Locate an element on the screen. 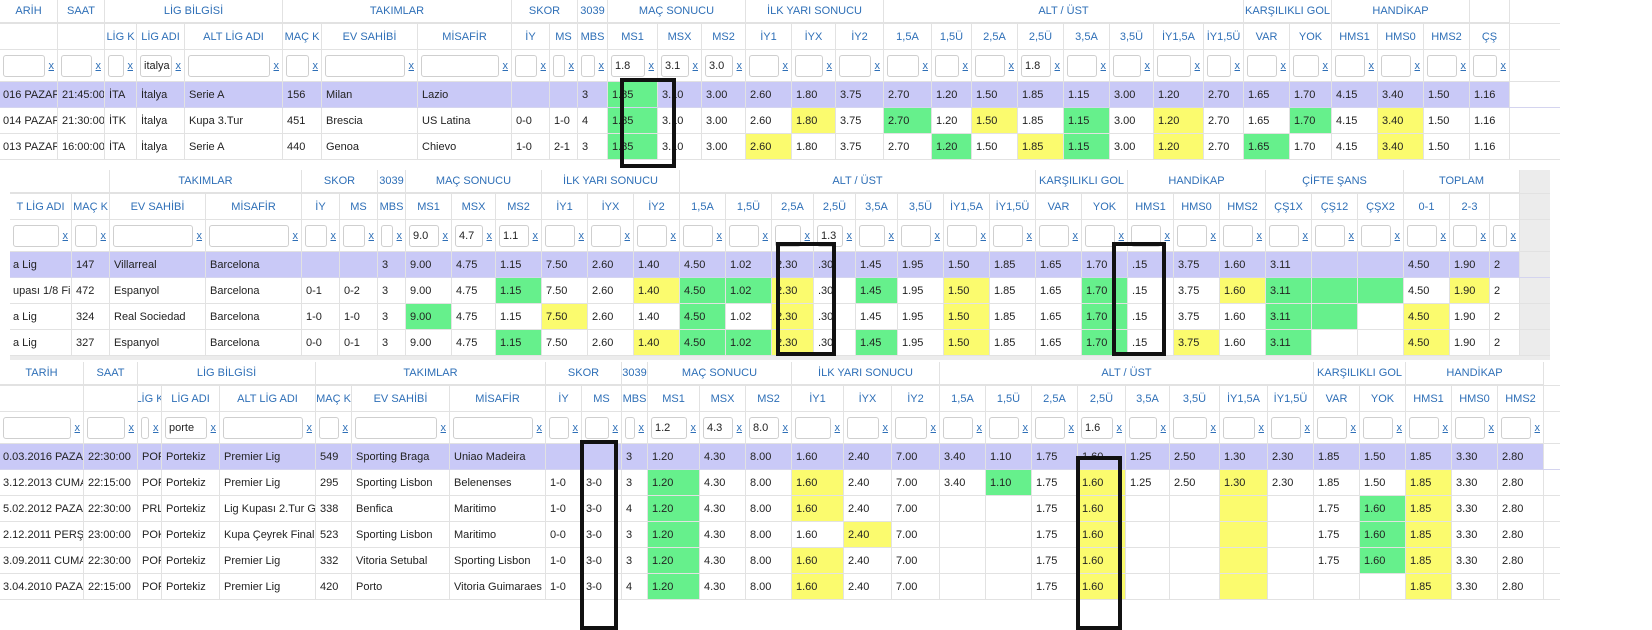 Image resolution: width=1652 pixels, height=630 pixels. filter-input: 1.1 is located at coordinates (514, 235).